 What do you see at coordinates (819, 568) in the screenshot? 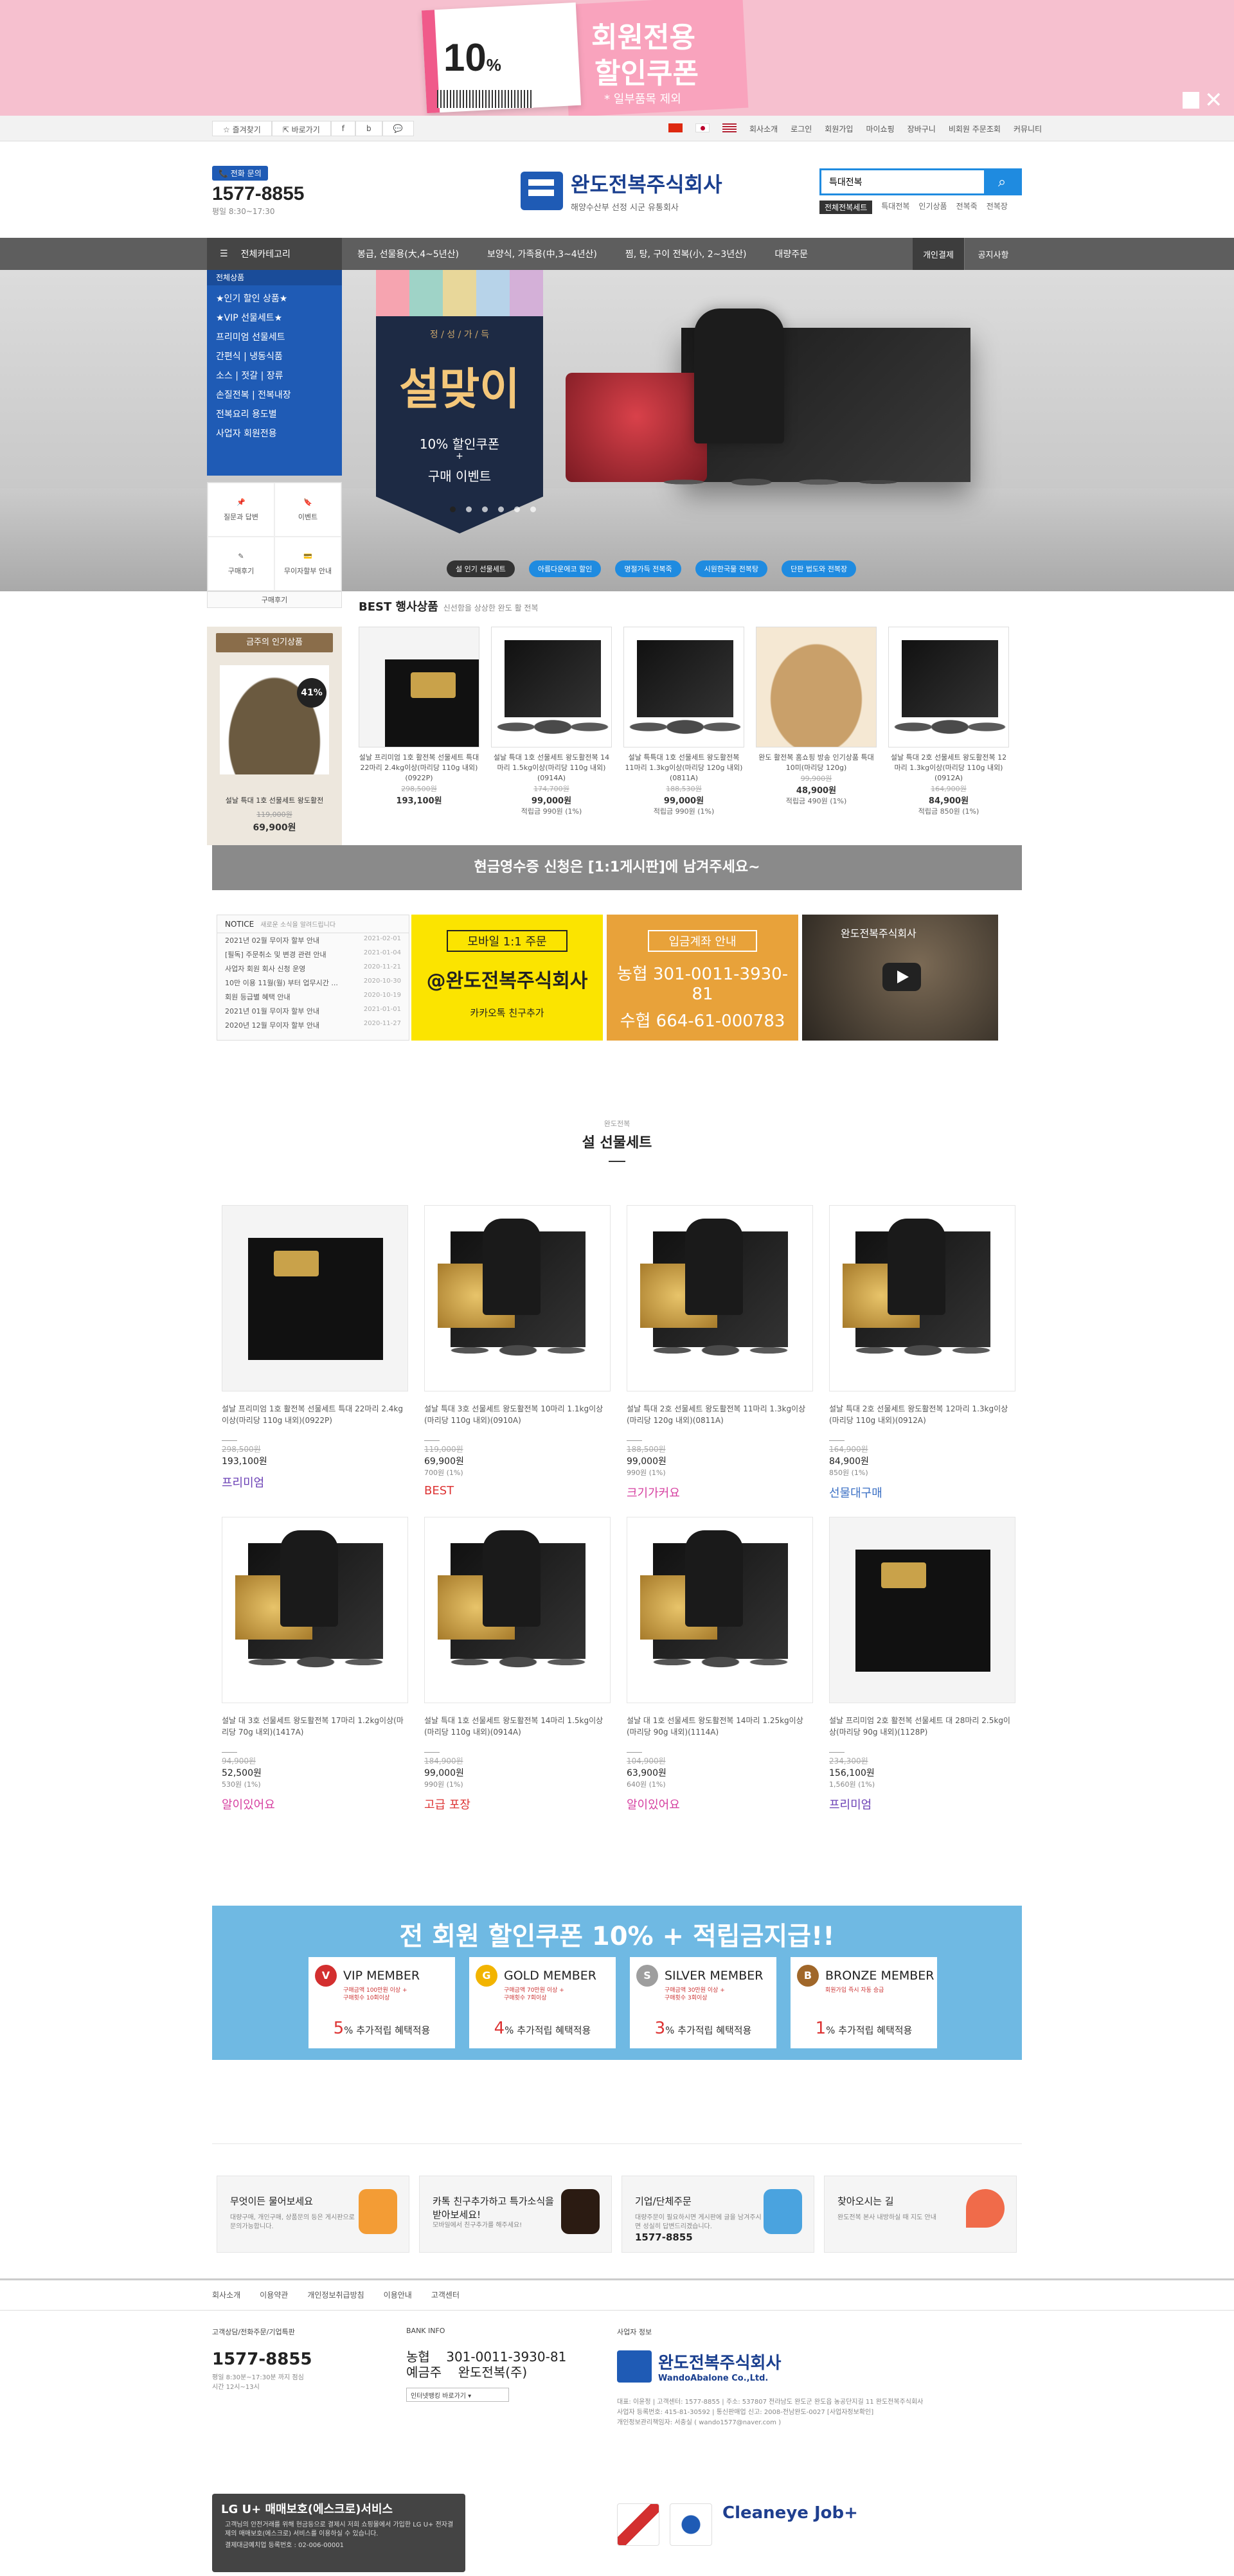
I see `hero-tab: 단판 법도와 전복장` at bounding box center [819, 568].